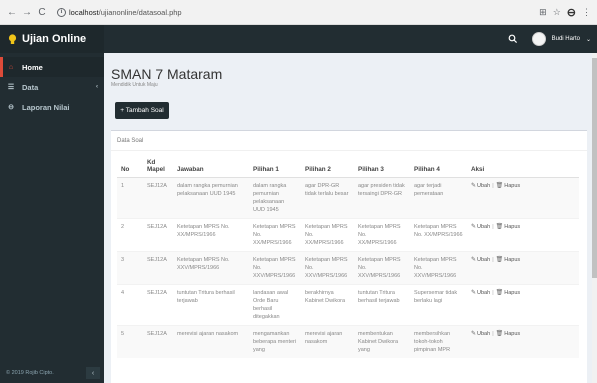  I want to click on report-icon: ⊖, so click(11, 107).